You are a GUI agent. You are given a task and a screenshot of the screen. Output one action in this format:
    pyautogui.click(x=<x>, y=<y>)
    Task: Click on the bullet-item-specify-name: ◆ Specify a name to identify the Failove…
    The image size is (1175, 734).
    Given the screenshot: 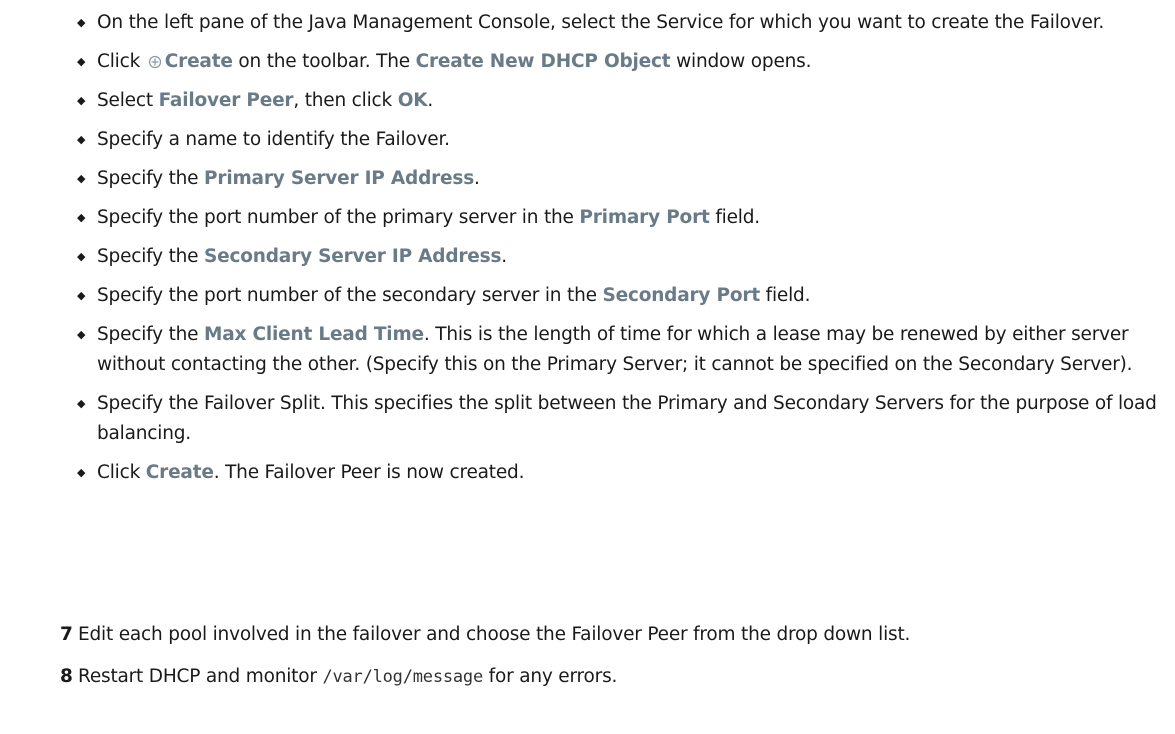 What is the action you would take?
    pyautogui.click(x=622, y=140)
    